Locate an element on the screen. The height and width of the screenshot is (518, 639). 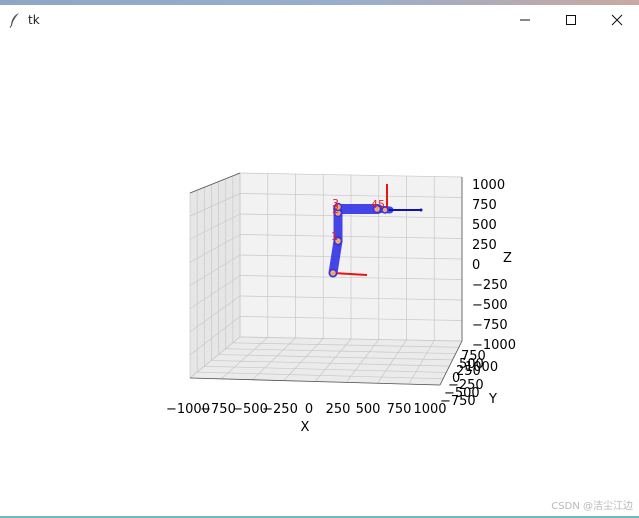
x-axis-label: X is located at coordinates (305, 427).